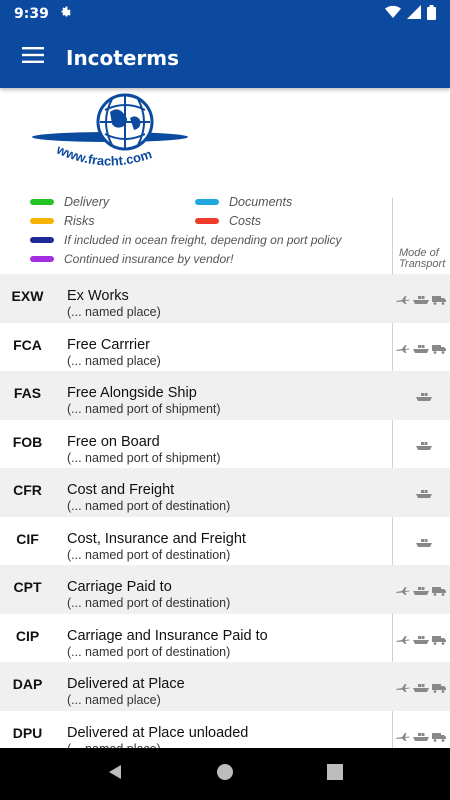  What do you see at coordinates (414, 13) in the screenshot?
I see `signal-icon` at bounding box center [414, 13].